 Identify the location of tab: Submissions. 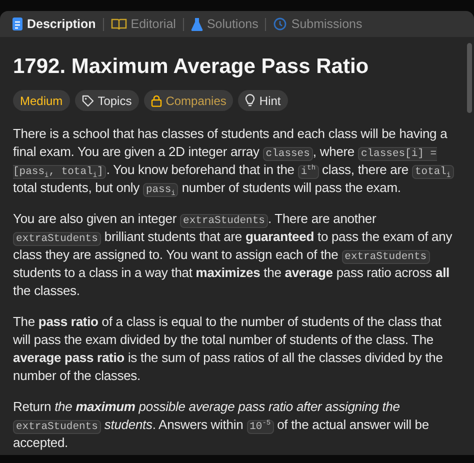
(317, 24).